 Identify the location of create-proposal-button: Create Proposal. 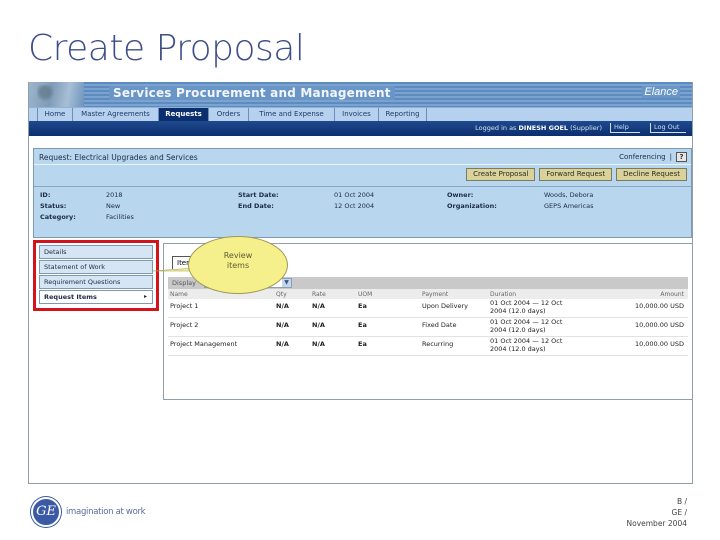
(501, 174).